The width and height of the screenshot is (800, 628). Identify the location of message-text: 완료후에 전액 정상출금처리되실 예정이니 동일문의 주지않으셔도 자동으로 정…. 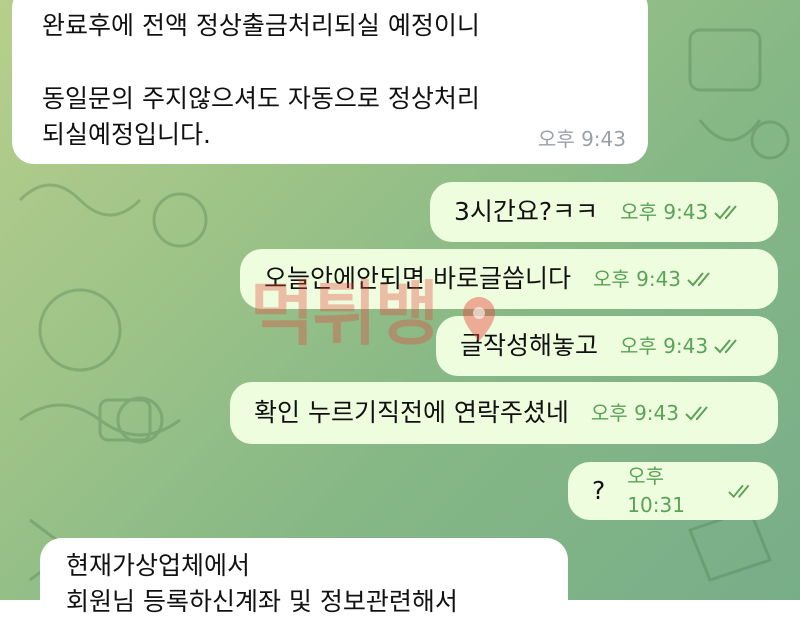
(261, 80).